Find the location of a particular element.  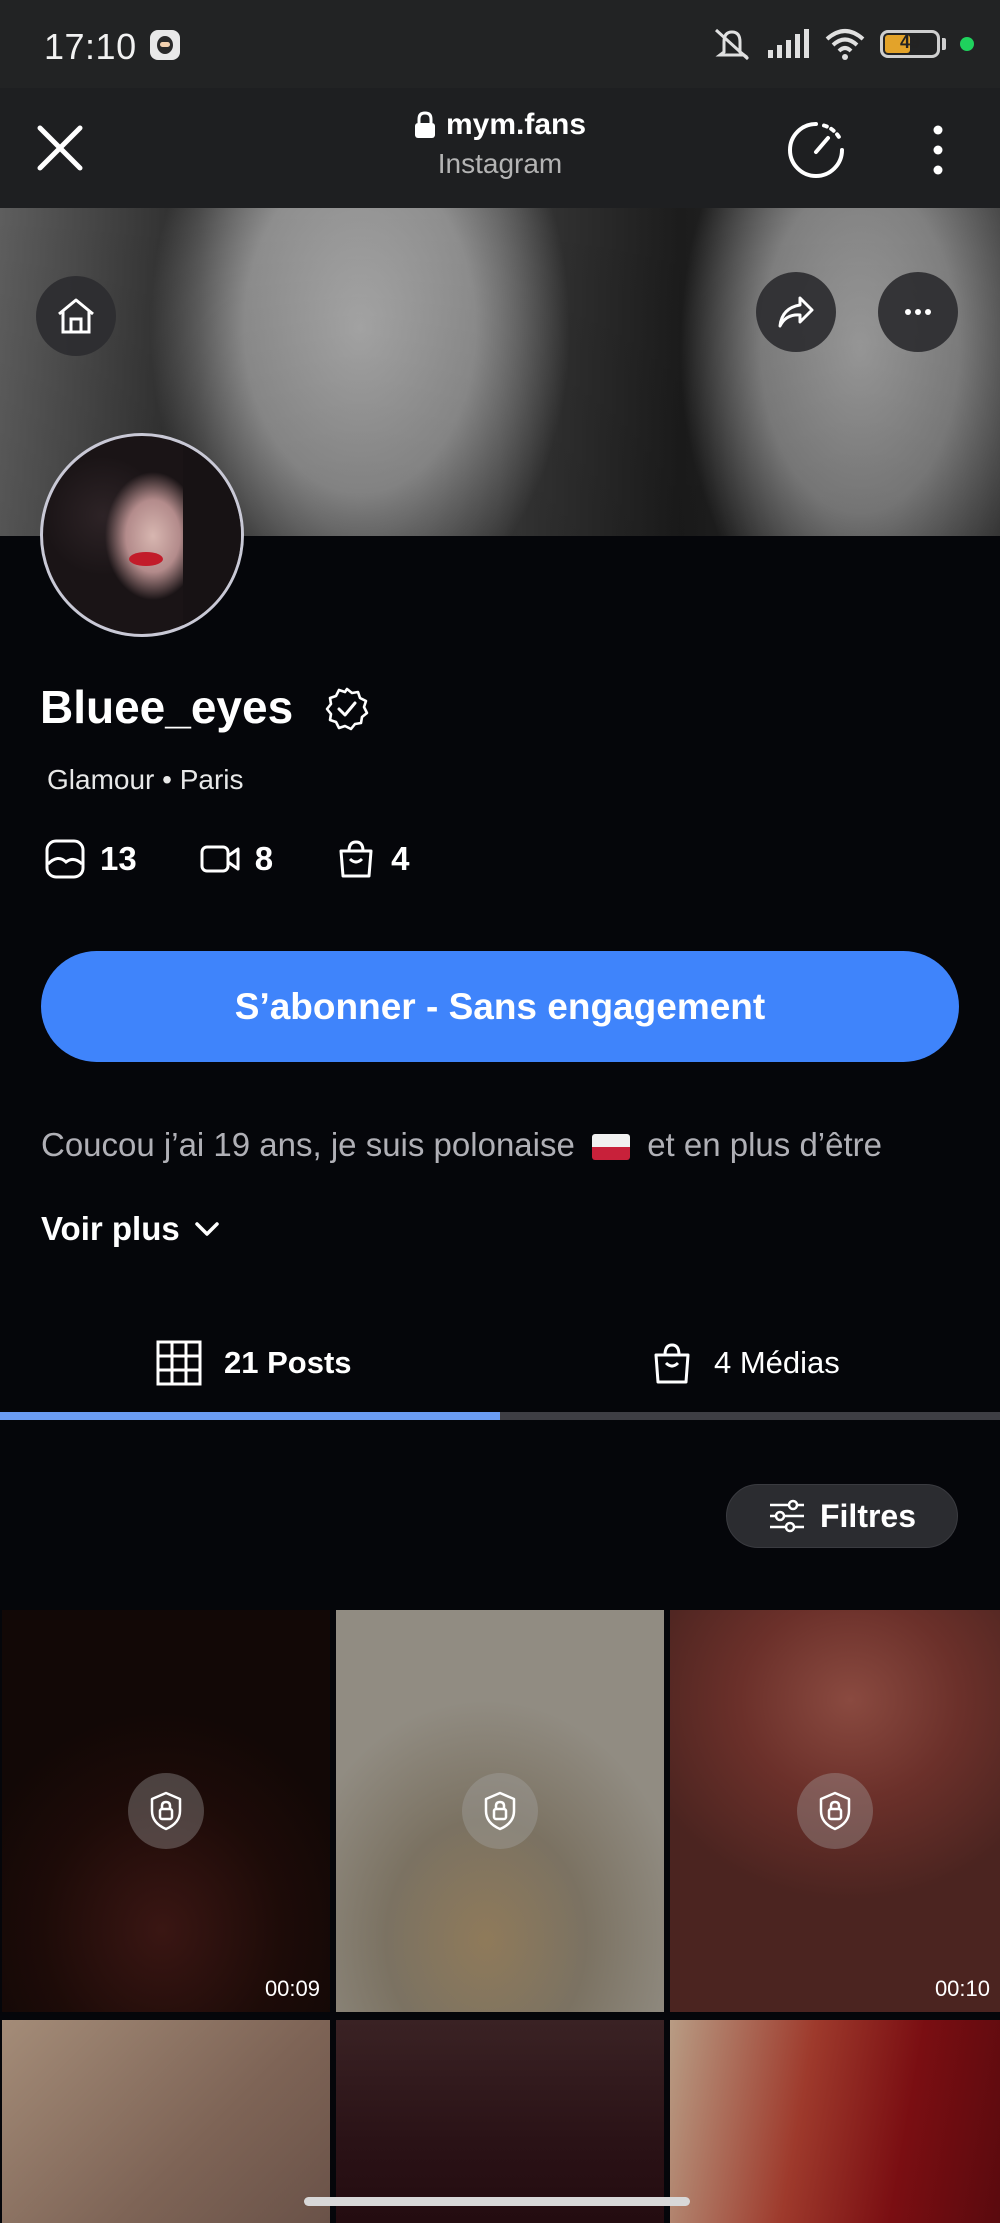

status-icons: 49 is located at coordinates (843, 44).